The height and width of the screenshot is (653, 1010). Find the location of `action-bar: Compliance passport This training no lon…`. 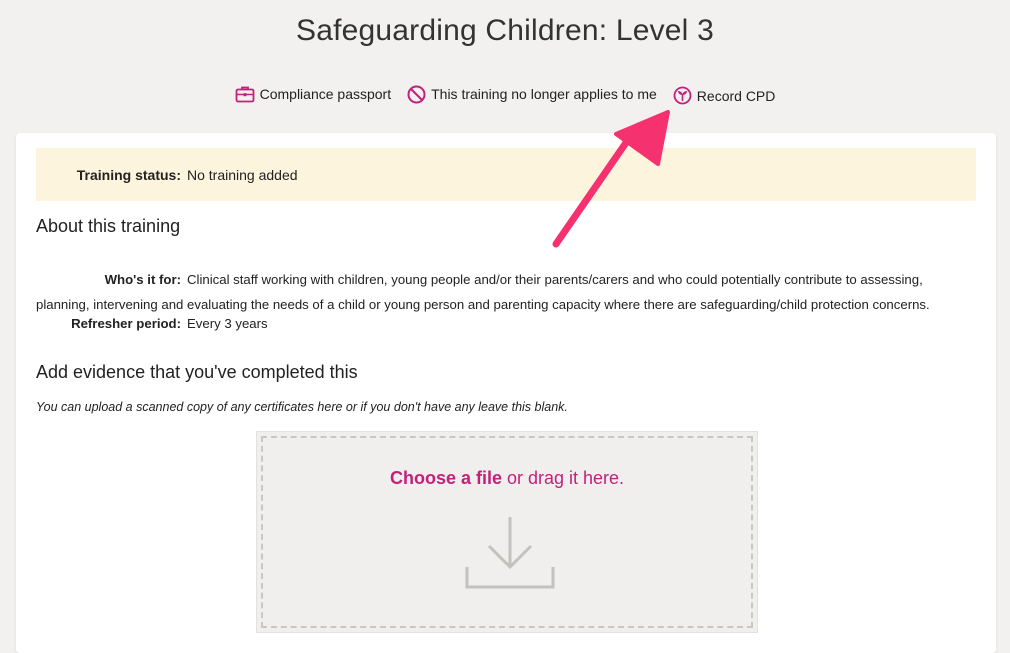

action-bar: Compliance passport This training no lon… is located at coordinates (505, 94).